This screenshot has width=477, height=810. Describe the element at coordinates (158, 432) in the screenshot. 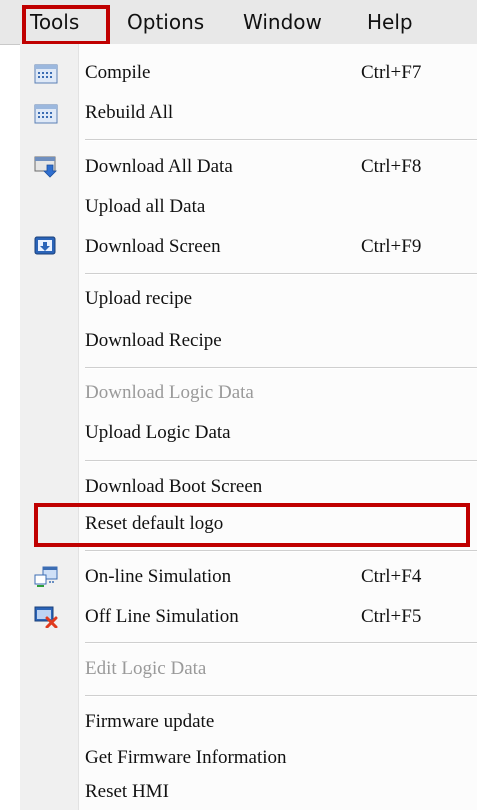

I see `upload-logic-data-label: Upload Logic Data` at that location.